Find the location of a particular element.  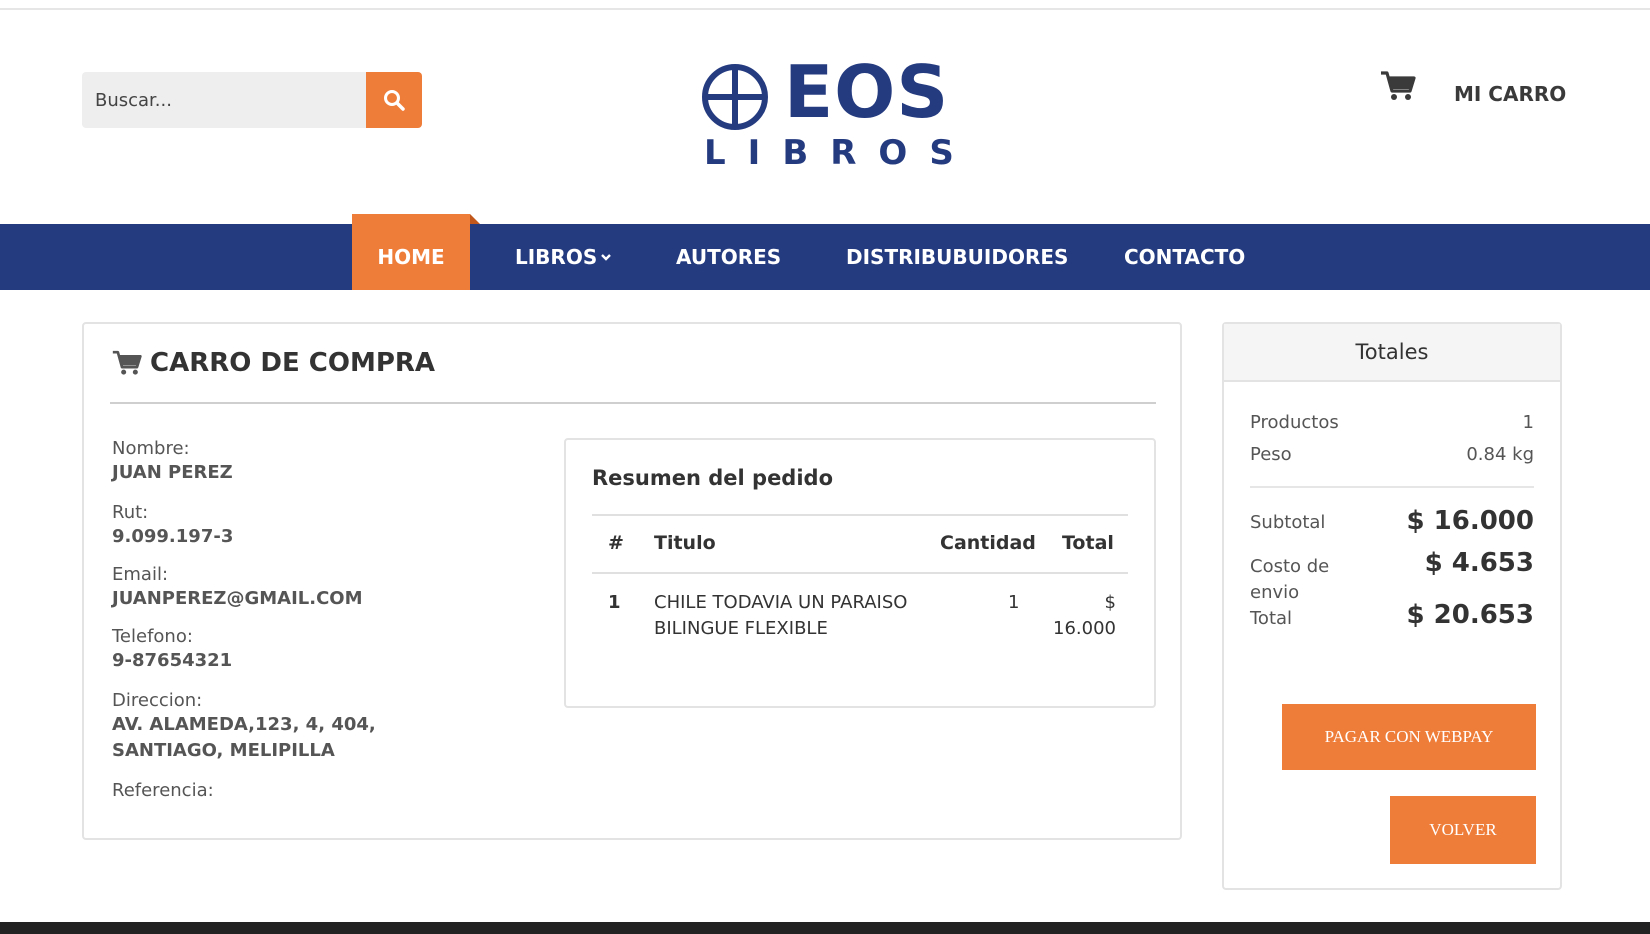

peso-value: 0.84 kg is located at coordinates (1500, 454).